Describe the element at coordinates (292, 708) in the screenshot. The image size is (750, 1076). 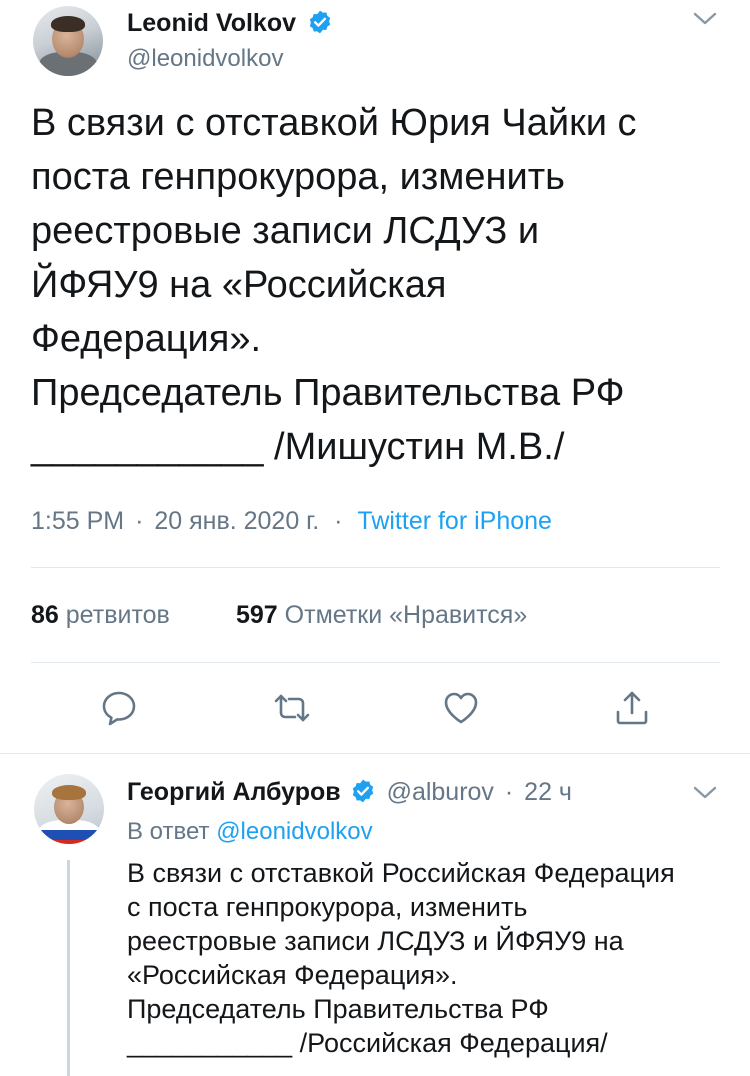
I see `retweet-icon` at that location.